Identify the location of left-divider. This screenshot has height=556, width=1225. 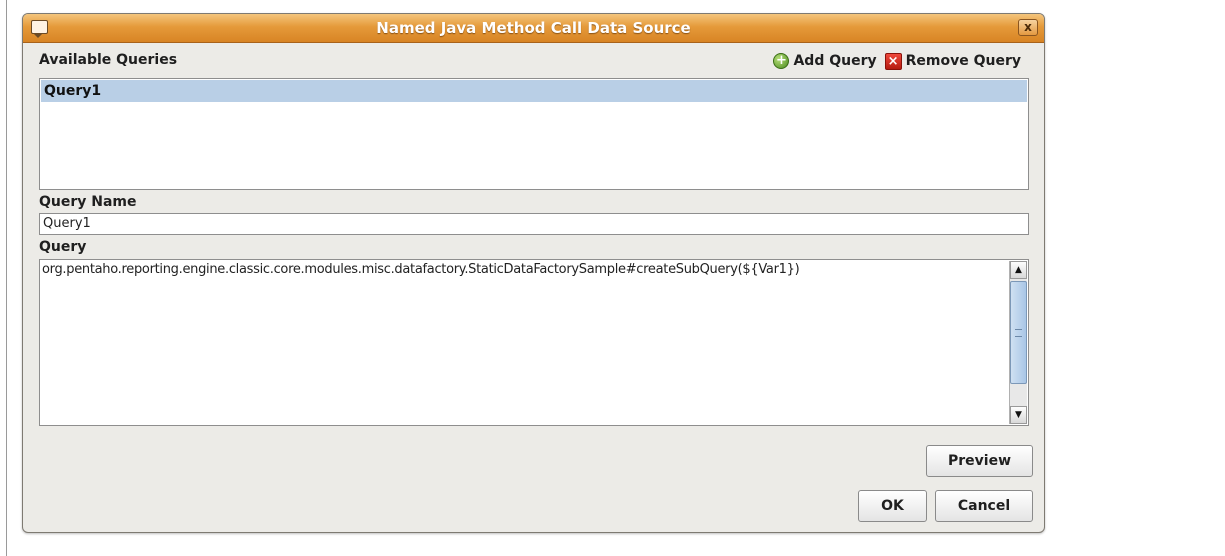
(6, 278).